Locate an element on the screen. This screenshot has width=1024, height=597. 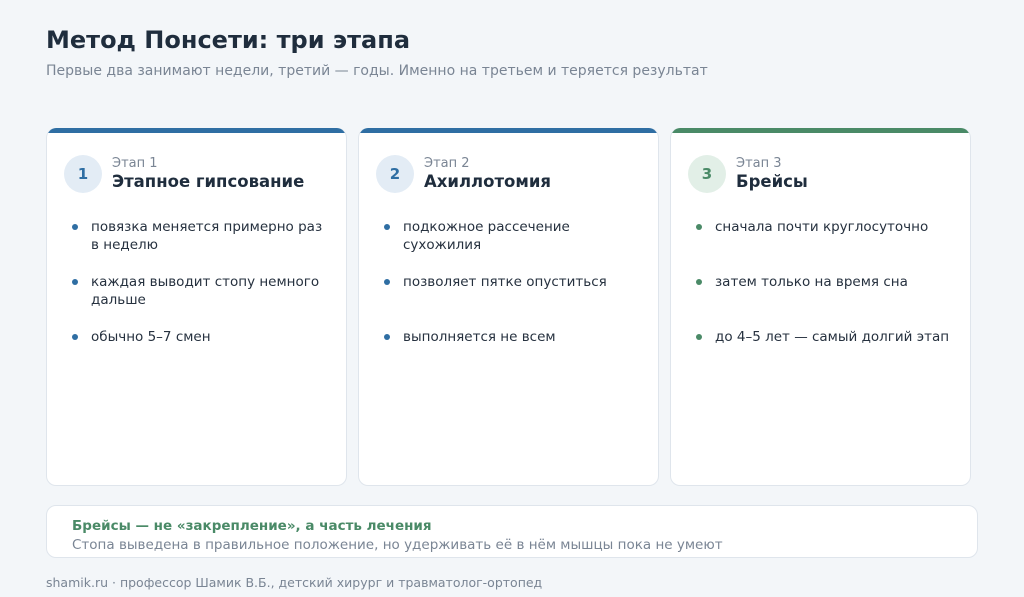
bullet-text: каждая выводит стопу немного дальше is located at coordinates (205, 291).